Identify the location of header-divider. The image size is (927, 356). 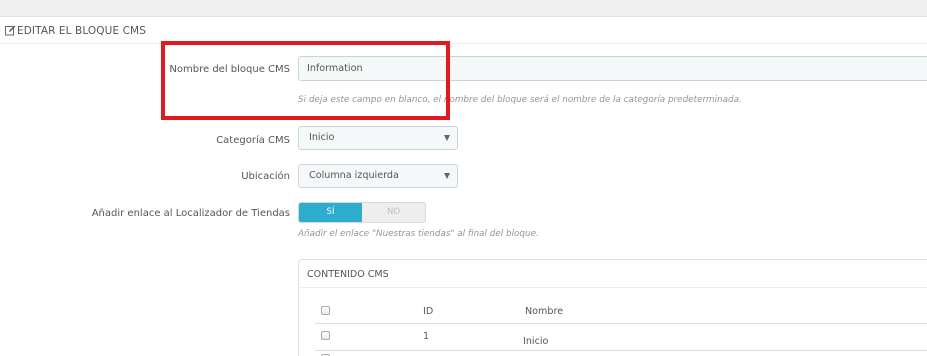
(621, 323).